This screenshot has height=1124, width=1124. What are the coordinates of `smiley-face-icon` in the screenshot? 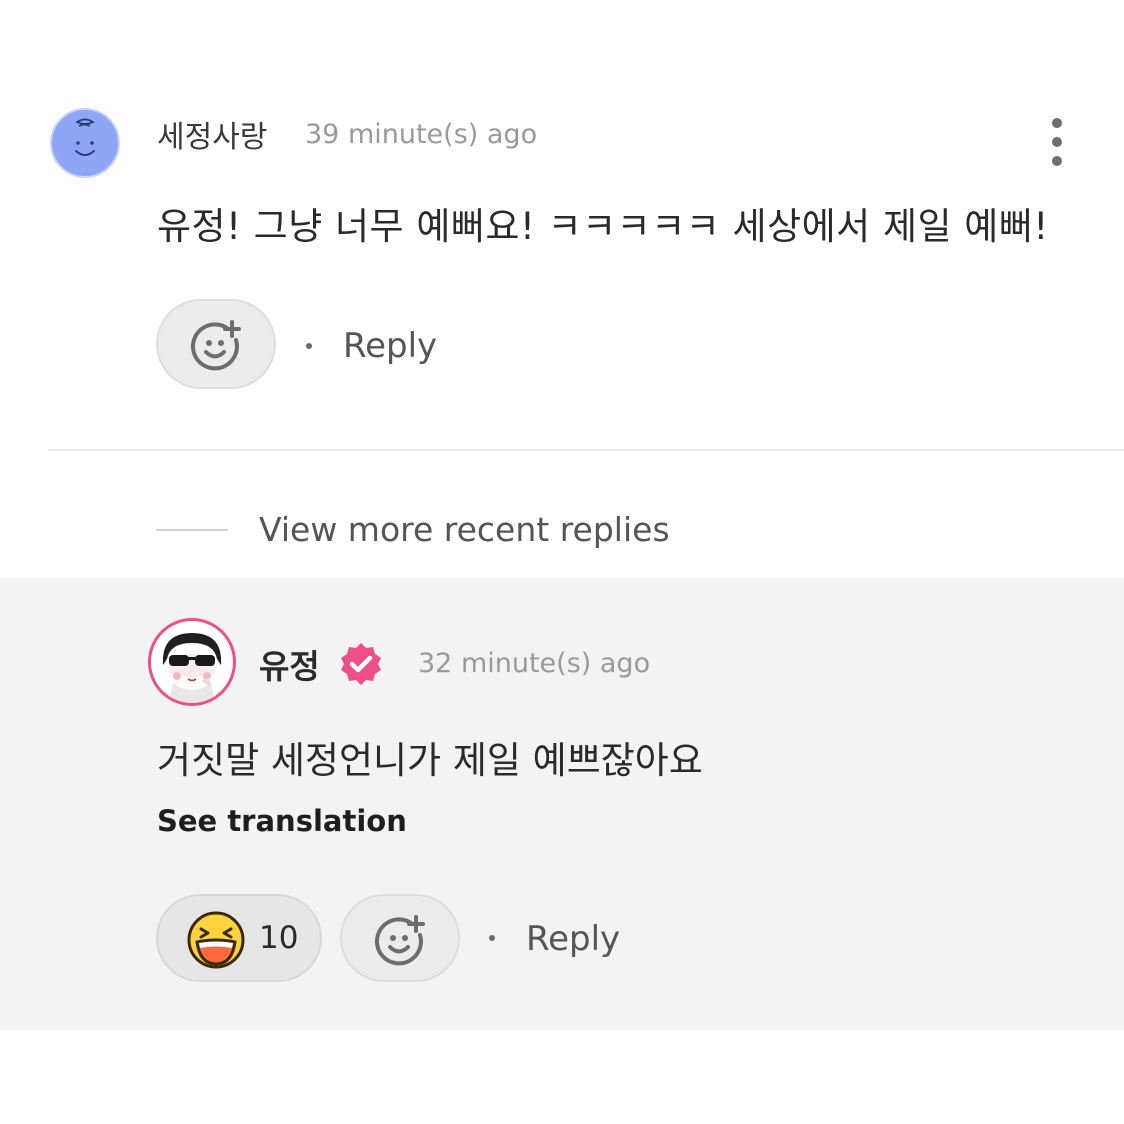 It's located at (85, 137).